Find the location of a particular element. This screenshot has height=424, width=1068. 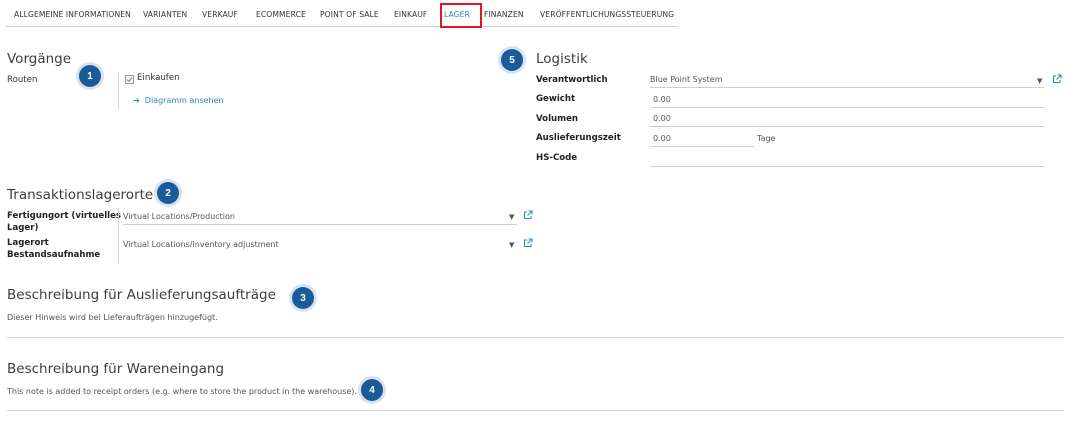

inventory-label-line2: Bestandsaufnahme is located at coordinates (54, 255).